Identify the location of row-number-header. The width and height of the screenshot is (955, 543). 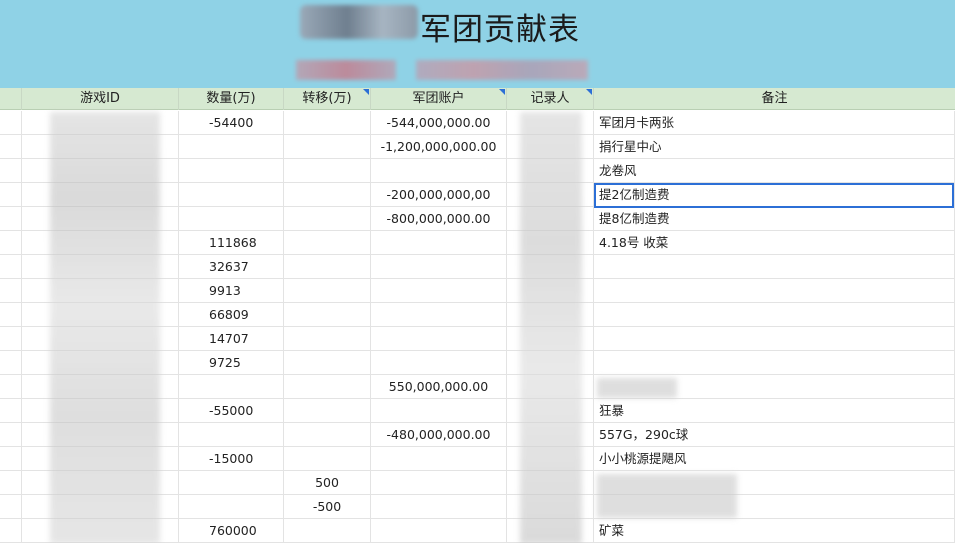
(11, 99).